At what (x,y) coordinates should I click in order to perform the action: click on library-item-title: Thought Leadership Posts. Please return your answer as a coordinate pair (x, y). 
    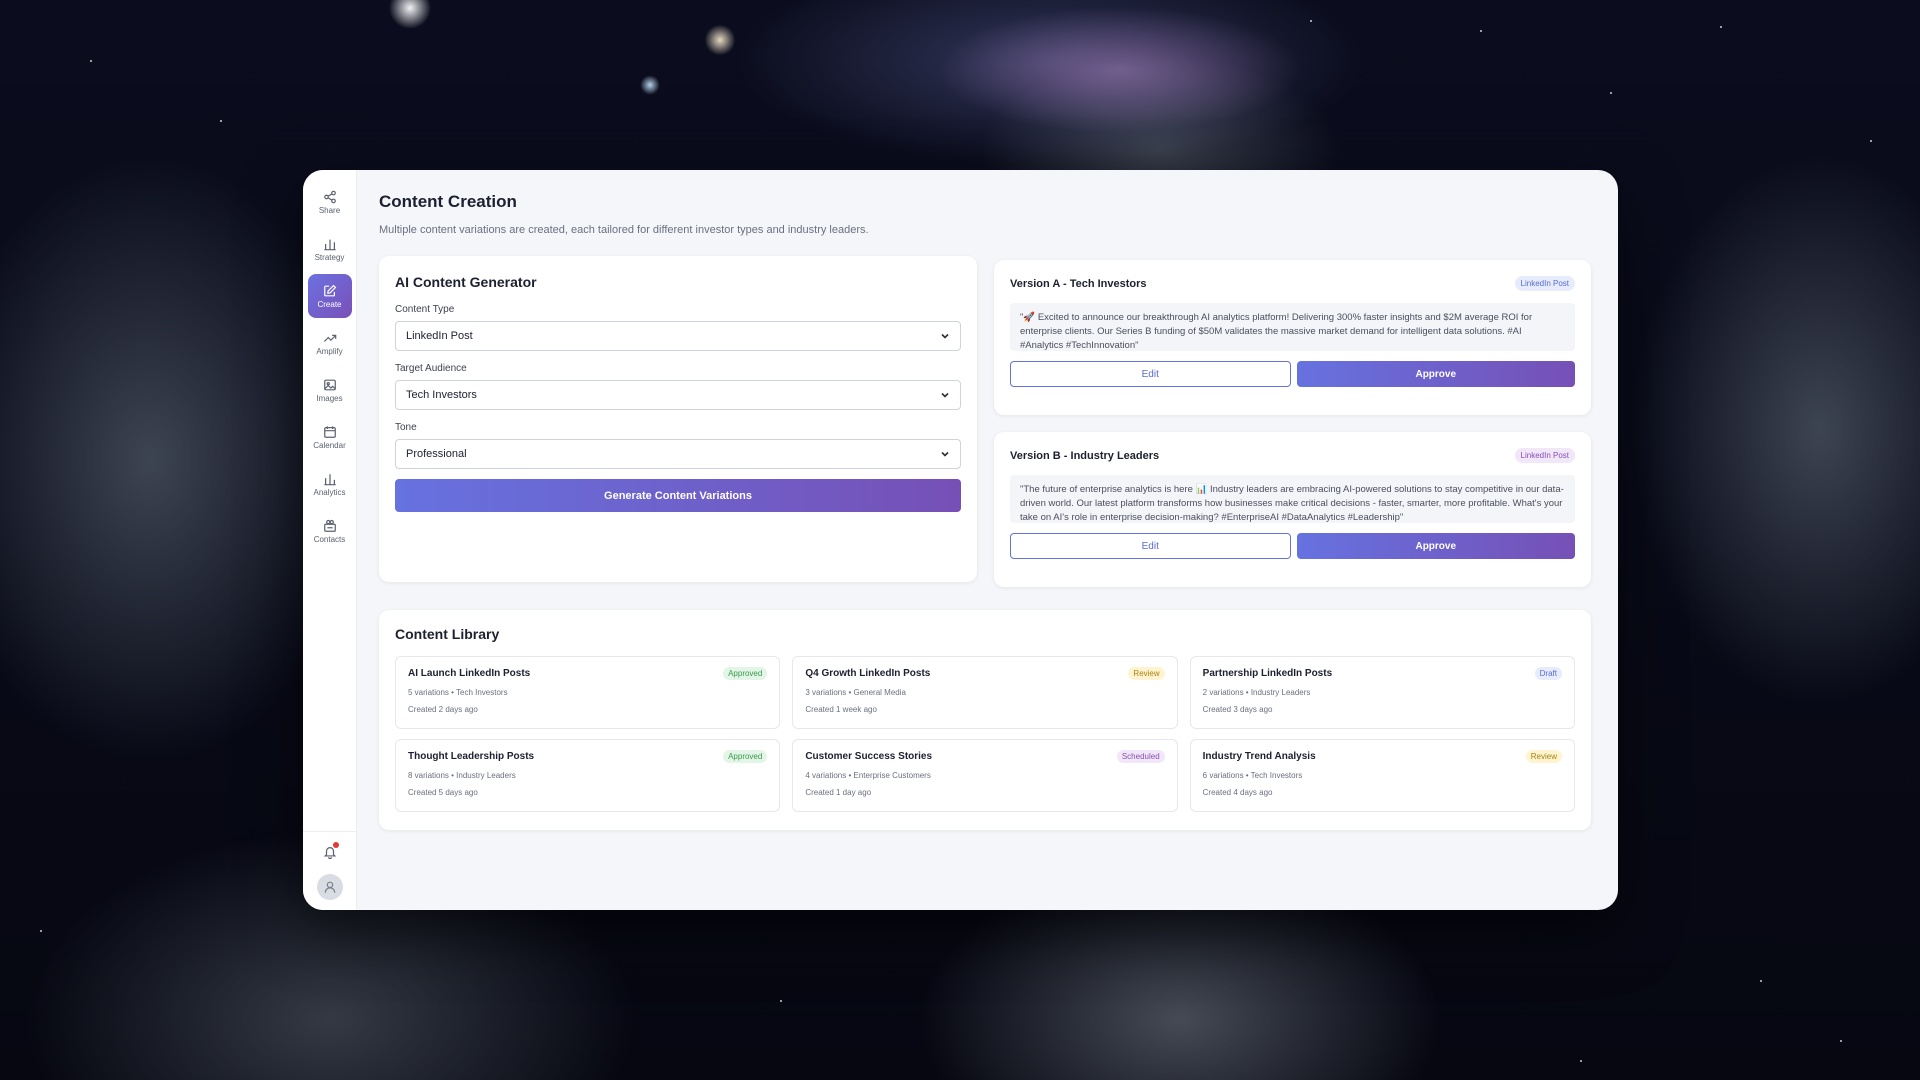
    Looking at the image, I should click on (471, 756).